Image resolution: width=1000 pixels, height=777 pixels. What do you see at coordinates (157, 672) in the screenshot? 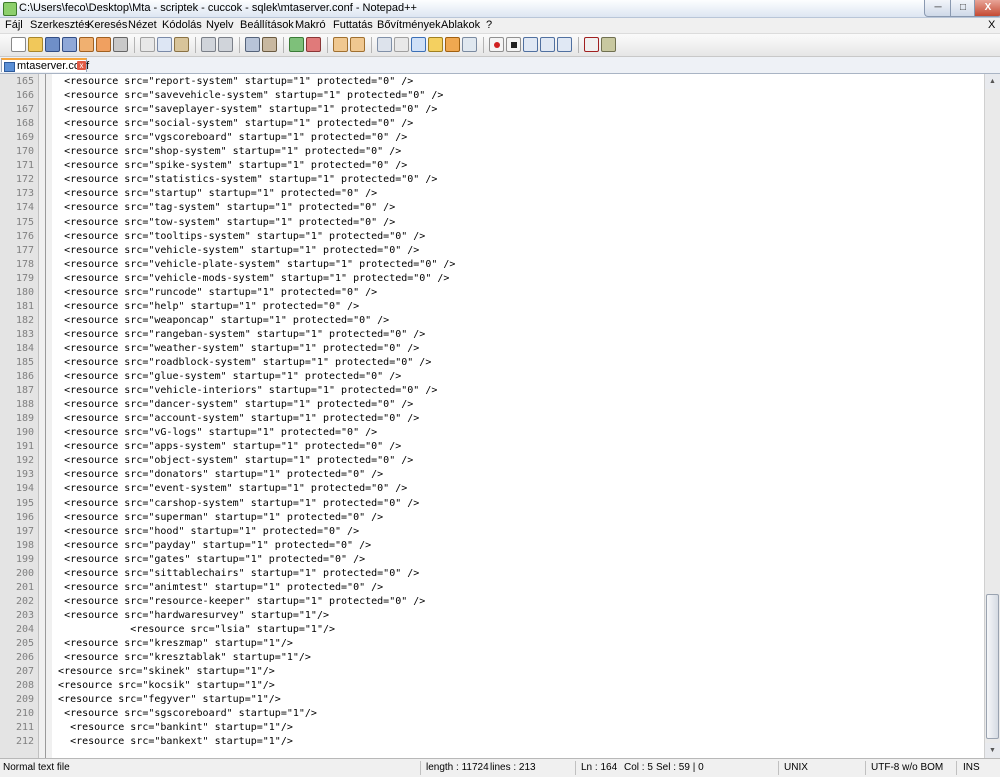
I see `code-line: <resource src="skinek" startup="1"/>` at bounding box center [157, 672].